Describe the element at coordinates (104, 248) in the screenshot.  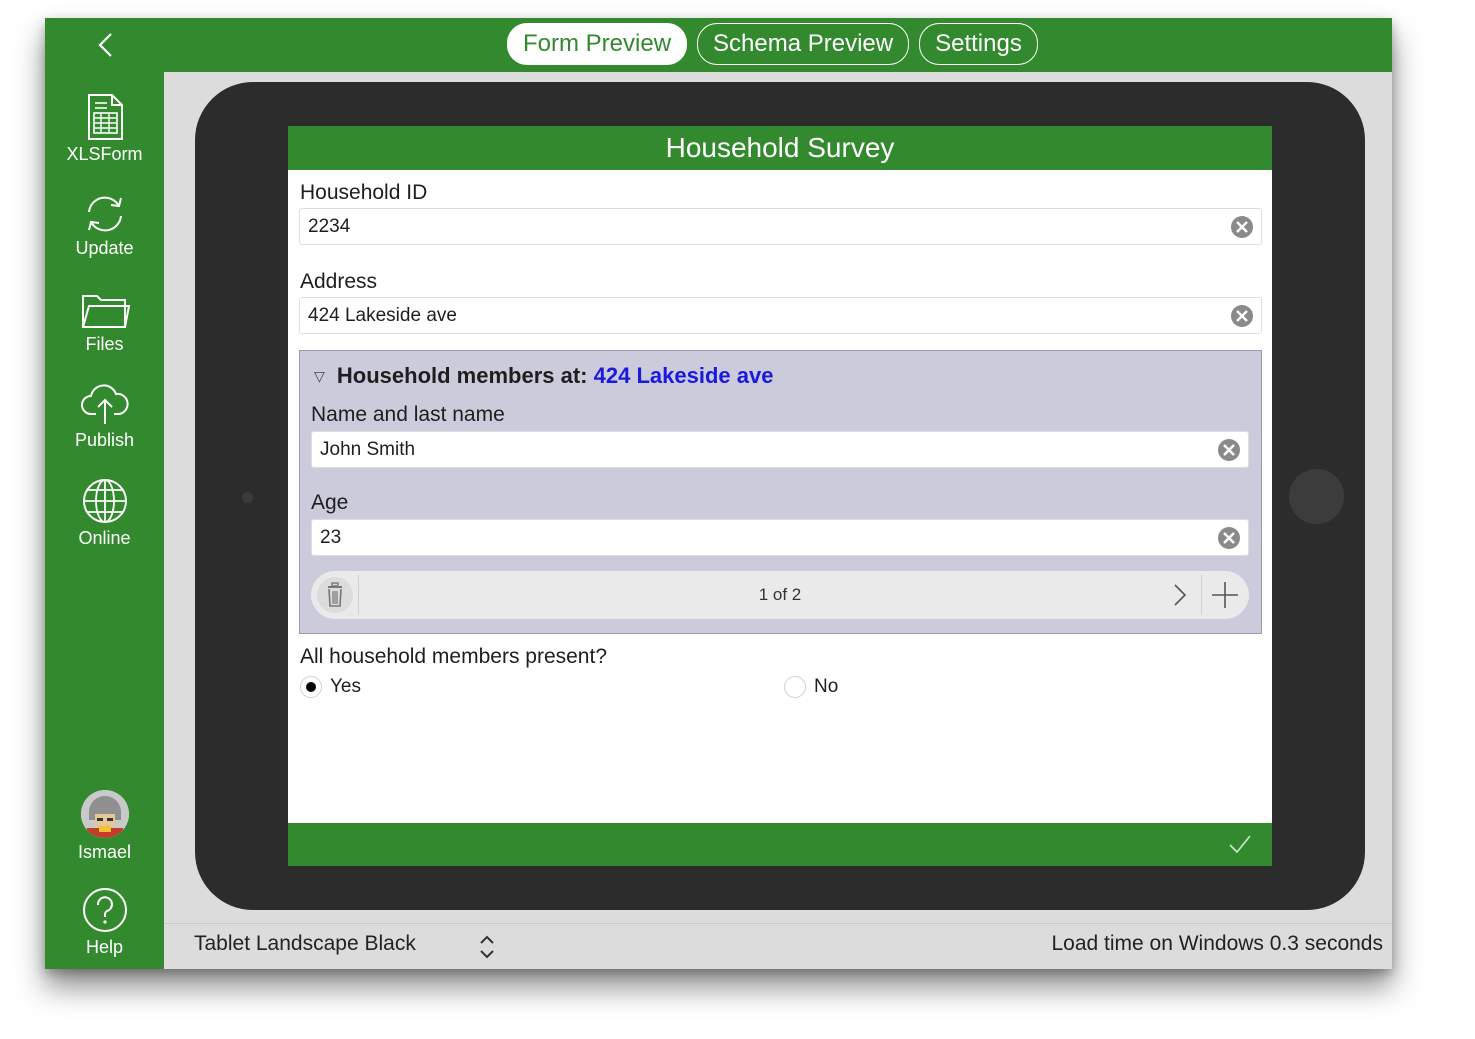
I see `sidebar-item-label: Update` at that location.